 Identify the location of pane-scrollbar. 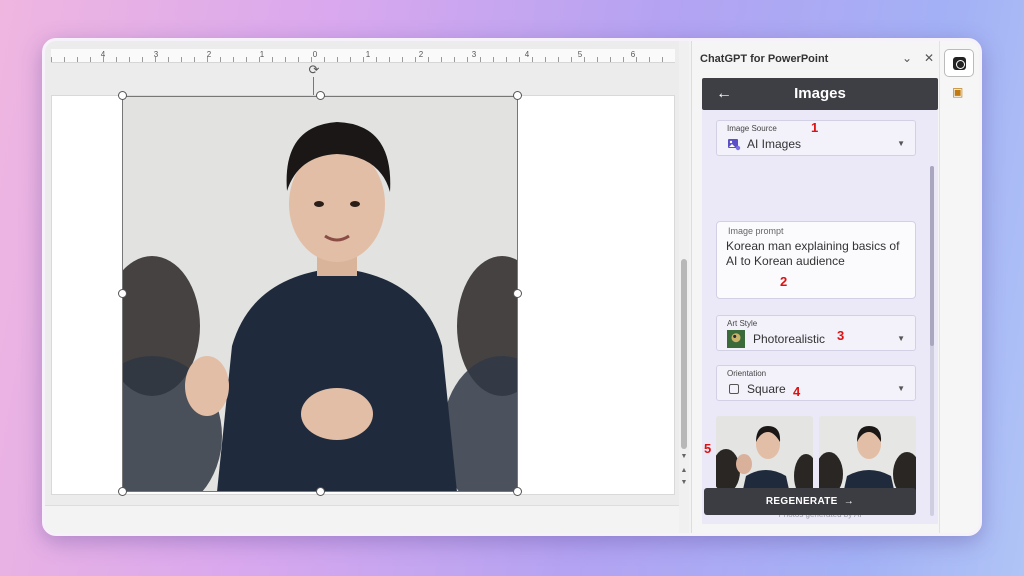
(932, 341).